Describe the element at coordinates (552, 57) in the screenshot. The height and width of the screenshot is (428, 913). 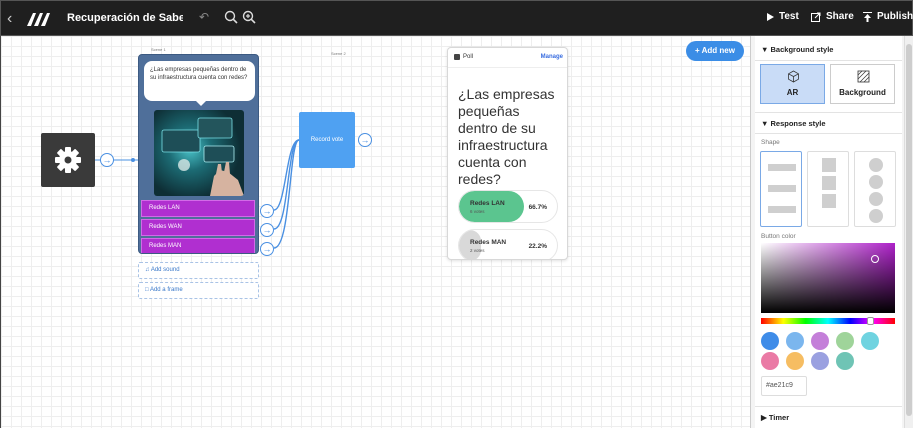
I see `poll-manage-link: Manage` at that location.